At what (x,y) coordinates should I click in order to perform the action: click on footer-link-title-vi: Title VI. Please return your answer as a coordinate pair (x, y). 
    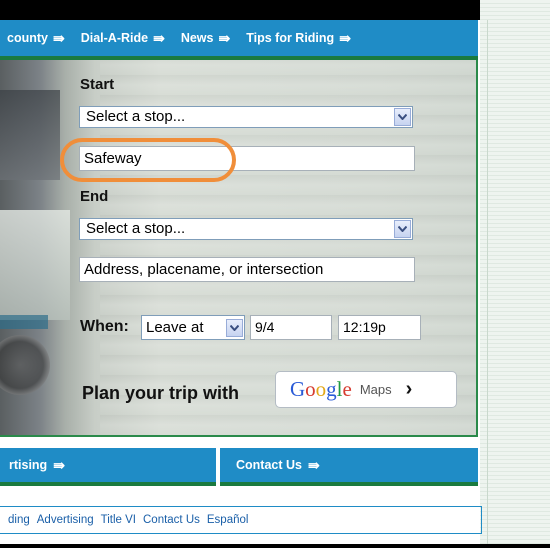
    Looking at the image, I should click on (118, 520).